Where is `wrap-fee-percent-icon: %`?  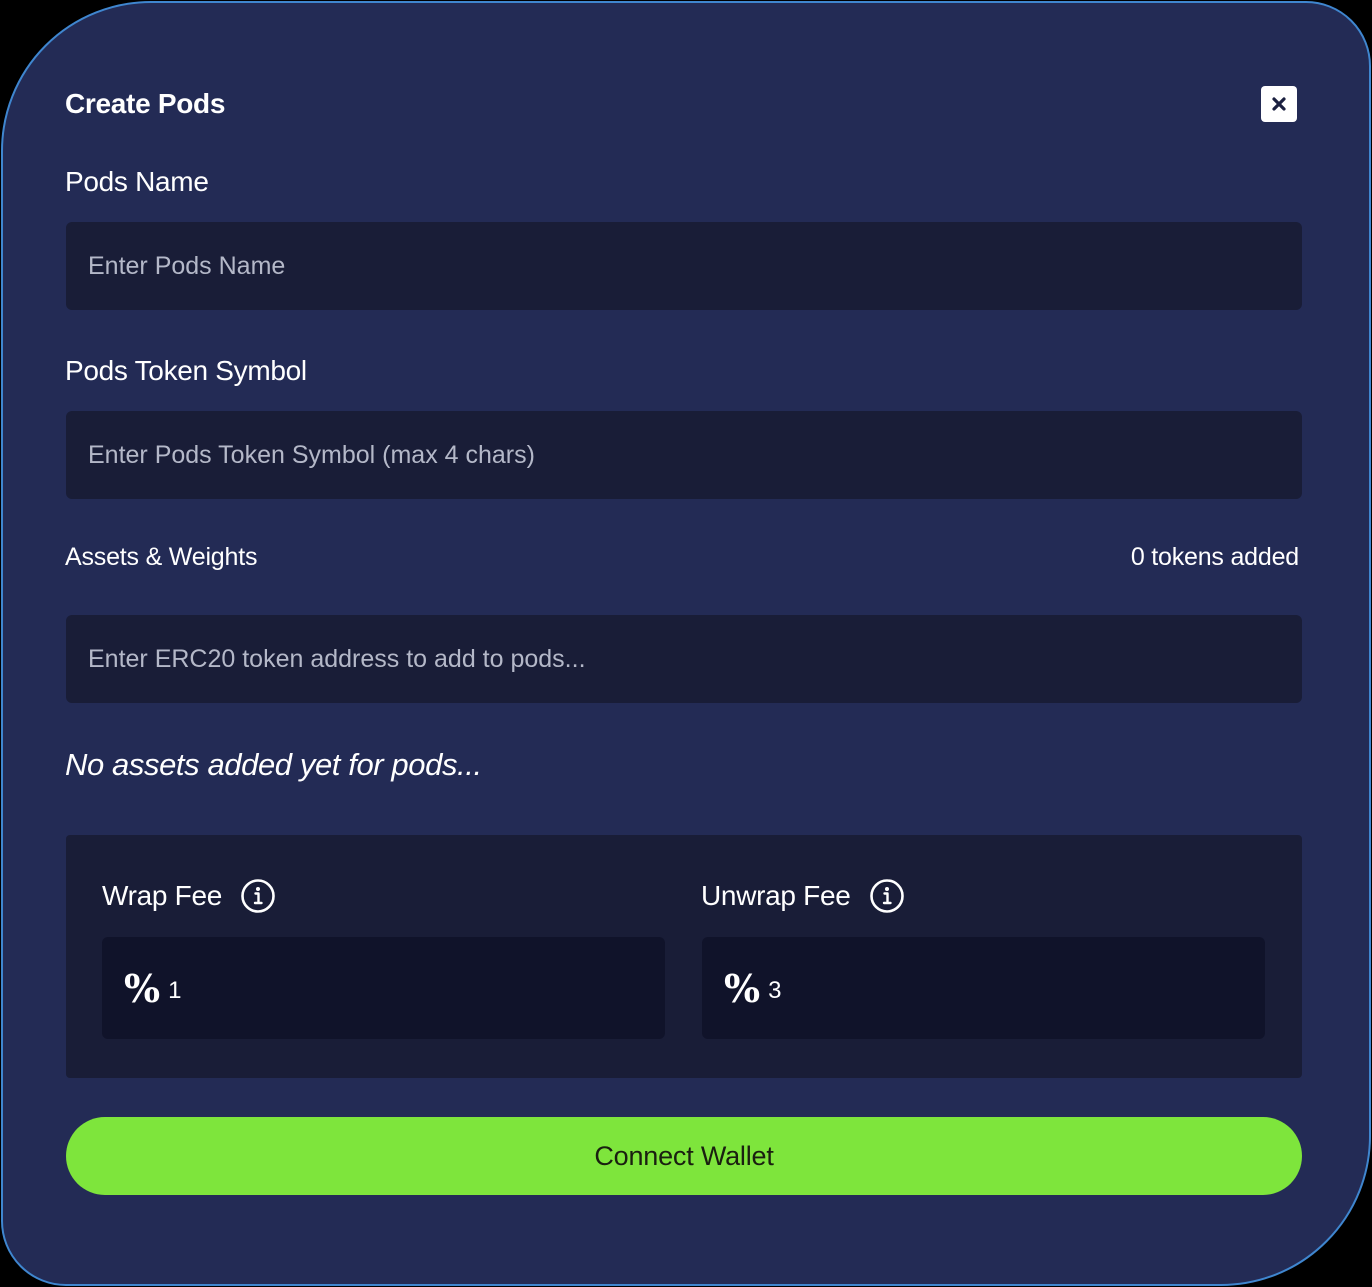 wrap-fee-percent-icon: % is located at coordinates (142, 988).